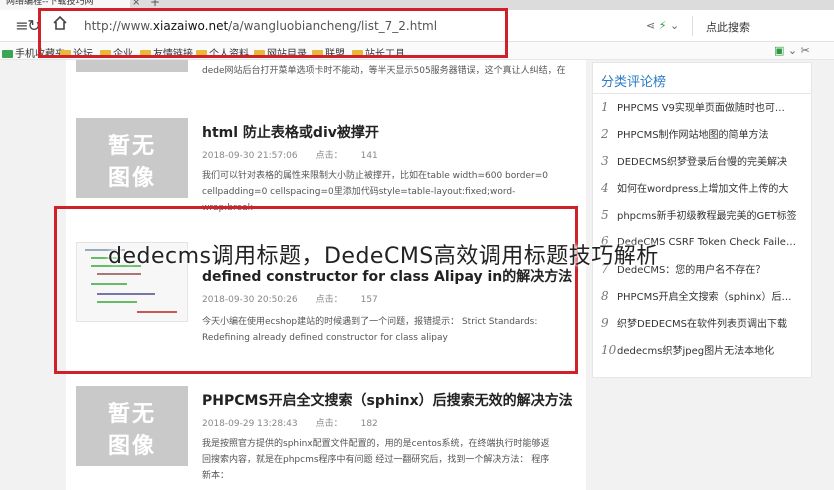  Describe the element at coordinates (609, 350) in the screenshot. I see `rank-number: 10` at that location.